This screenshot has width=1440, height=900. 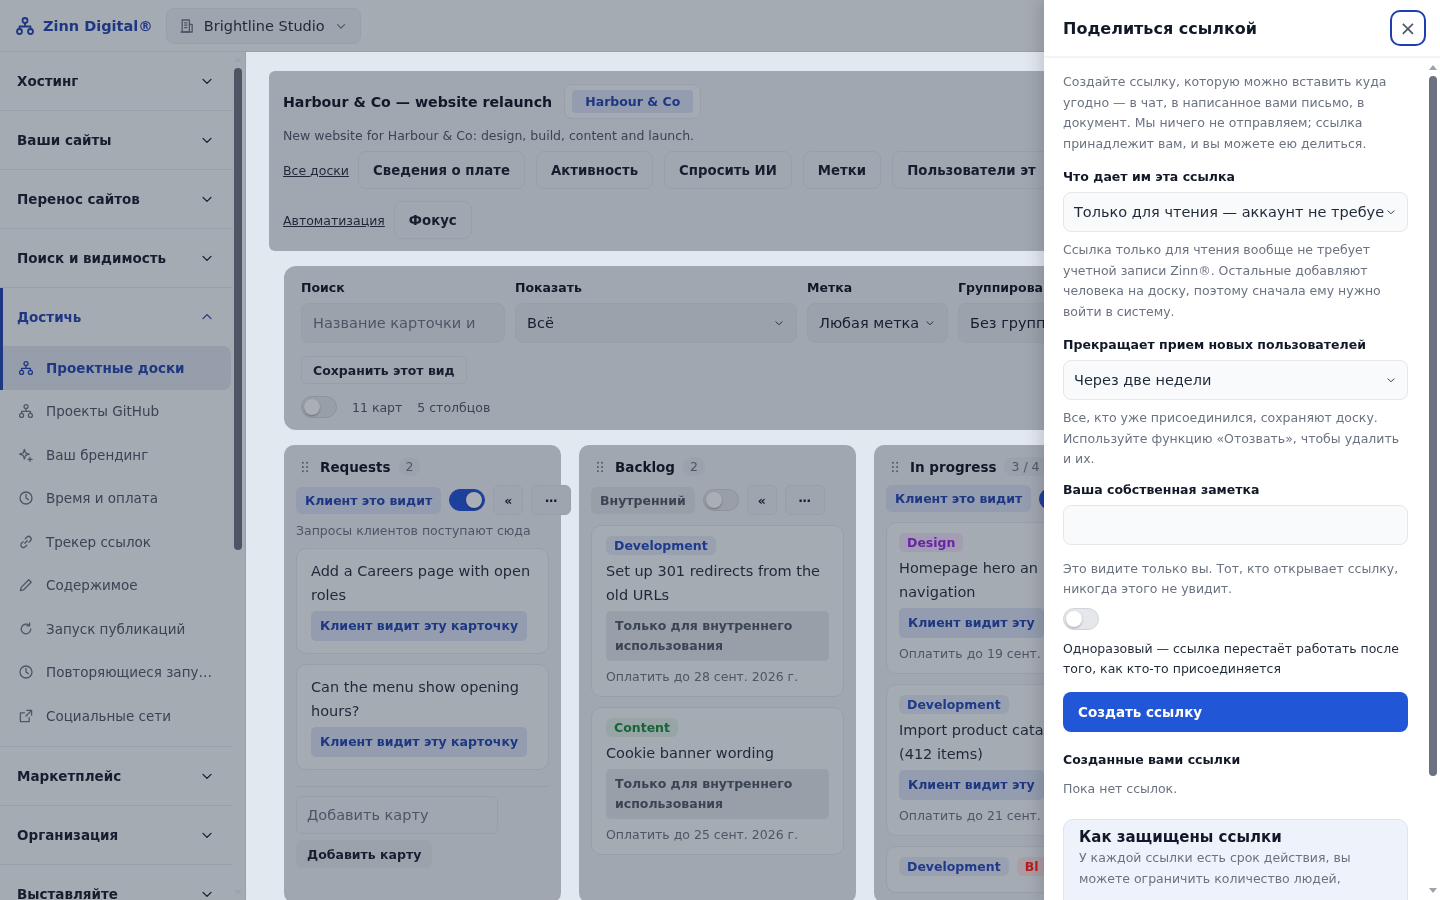 What do you see at coordinates (26, 585) in the screenshot?
I see `pencil-icon` at bounding box center [26, 585].